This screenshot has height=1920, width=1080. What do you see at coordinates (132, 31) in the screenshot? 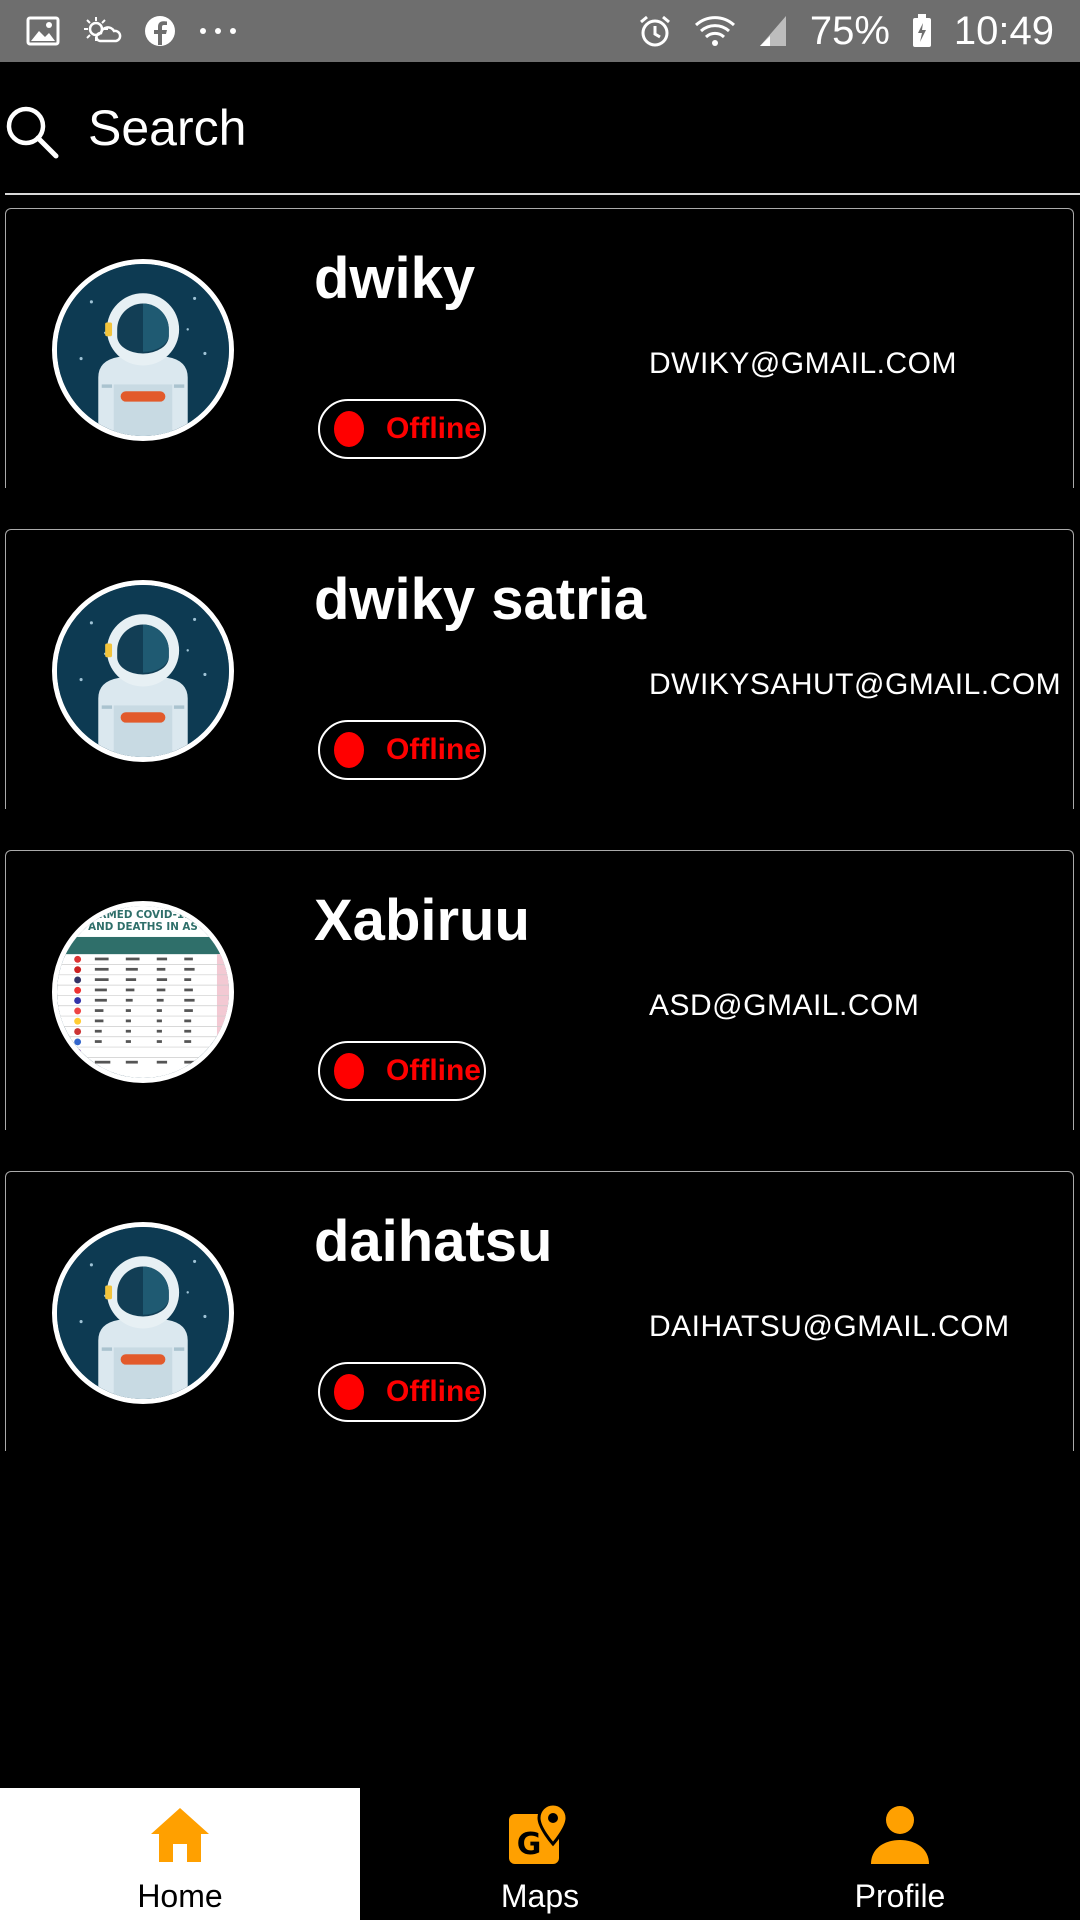
I see `status-left-icons` at bounding box center [132, 31].